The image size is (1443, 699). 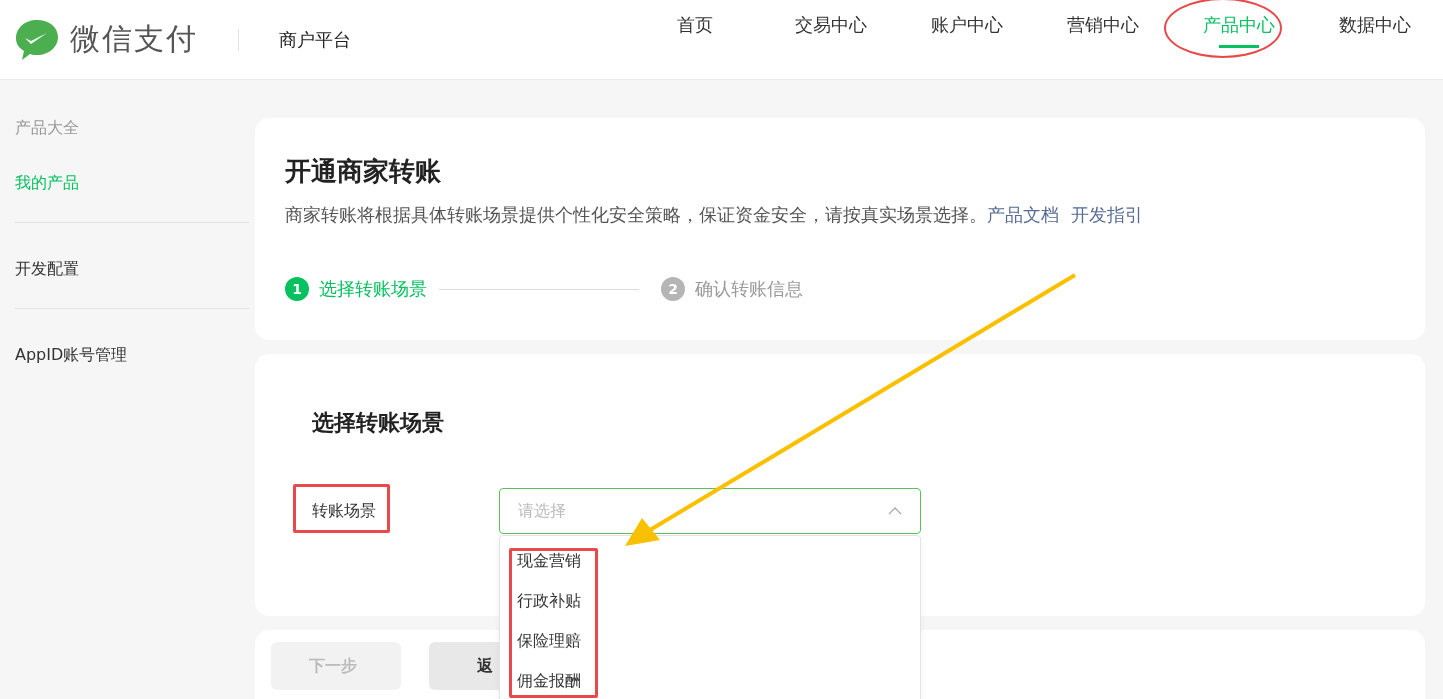 I want to click on select-placeholder: 请选择, so click(x=542, y=511).